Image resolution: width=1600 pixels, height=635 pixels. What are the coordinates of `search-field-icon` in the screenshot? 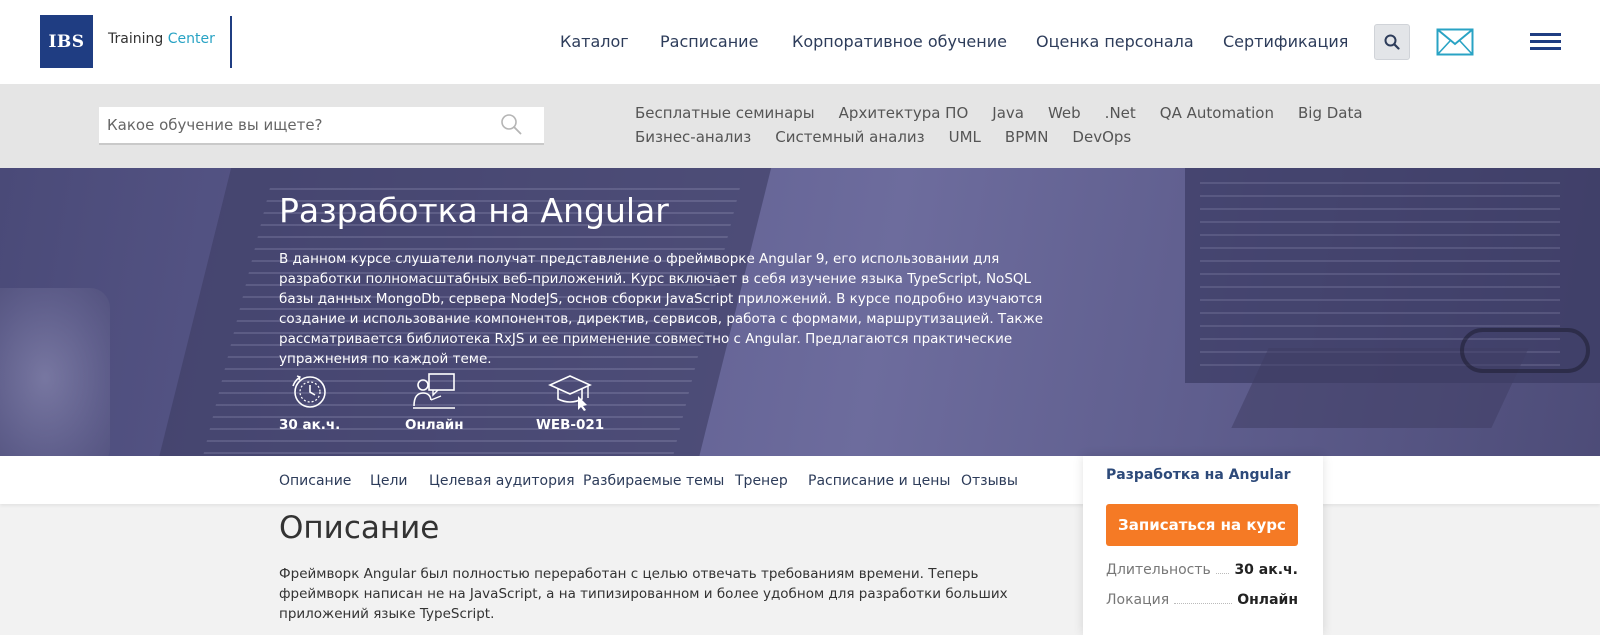 It's located at (511, 124).